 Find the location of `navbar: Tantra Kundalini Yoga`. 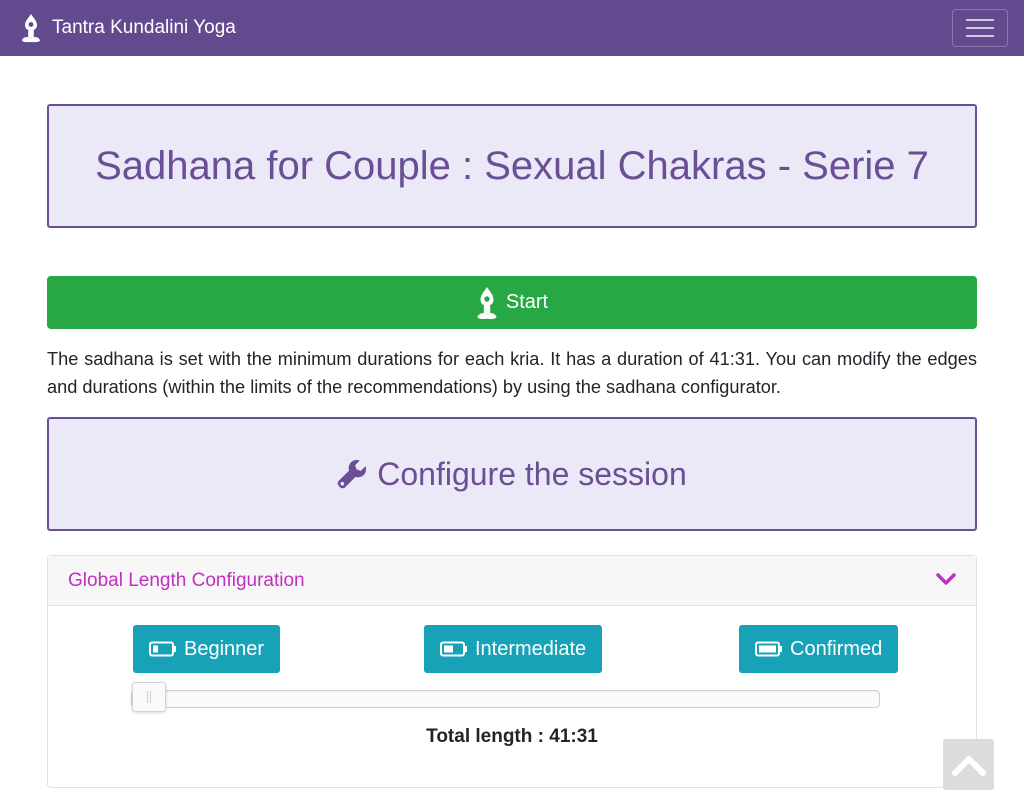

navbar: Tantra Kundalini Yoga is located at coordinates (512, 28).